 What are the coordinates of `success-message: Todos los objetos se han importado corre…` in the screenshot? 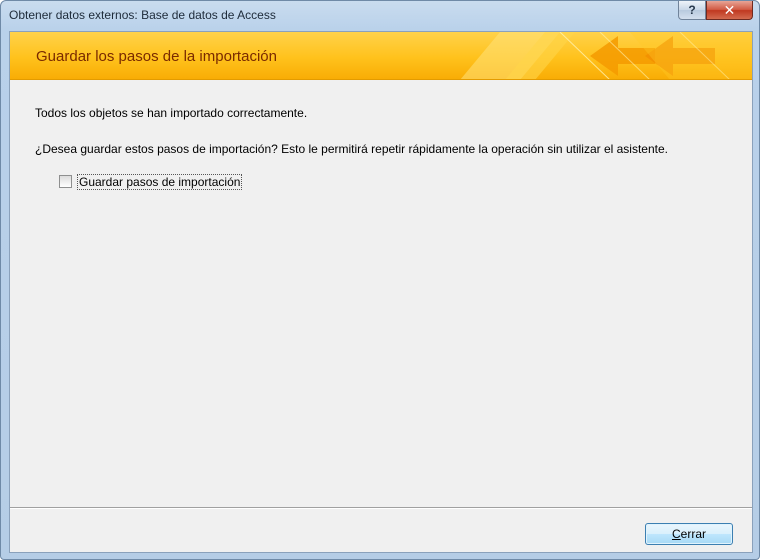 It's located at (171, 113).